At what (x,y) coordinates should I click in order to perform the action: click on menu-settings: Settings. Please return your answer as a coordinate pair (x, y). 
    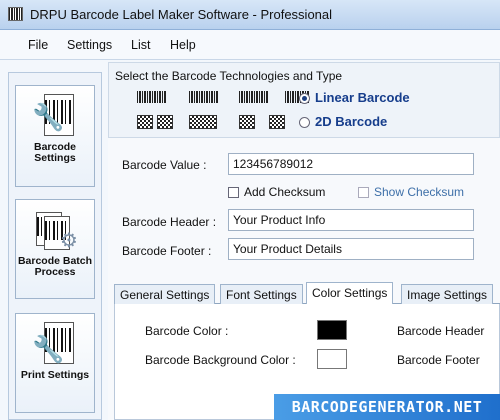
    Looking at the image, I should click on (89, 45).